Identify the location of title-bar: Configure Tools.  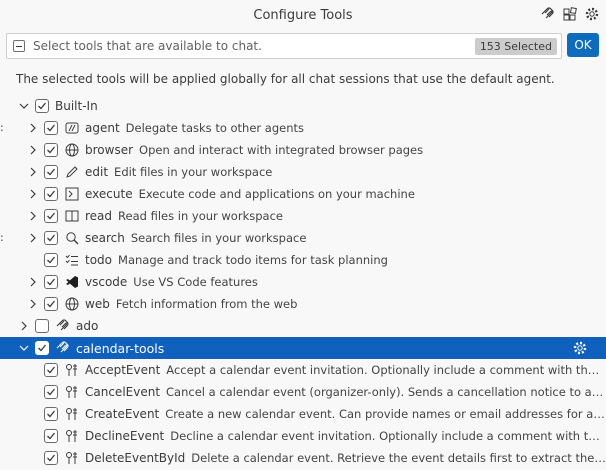
(303, 15).